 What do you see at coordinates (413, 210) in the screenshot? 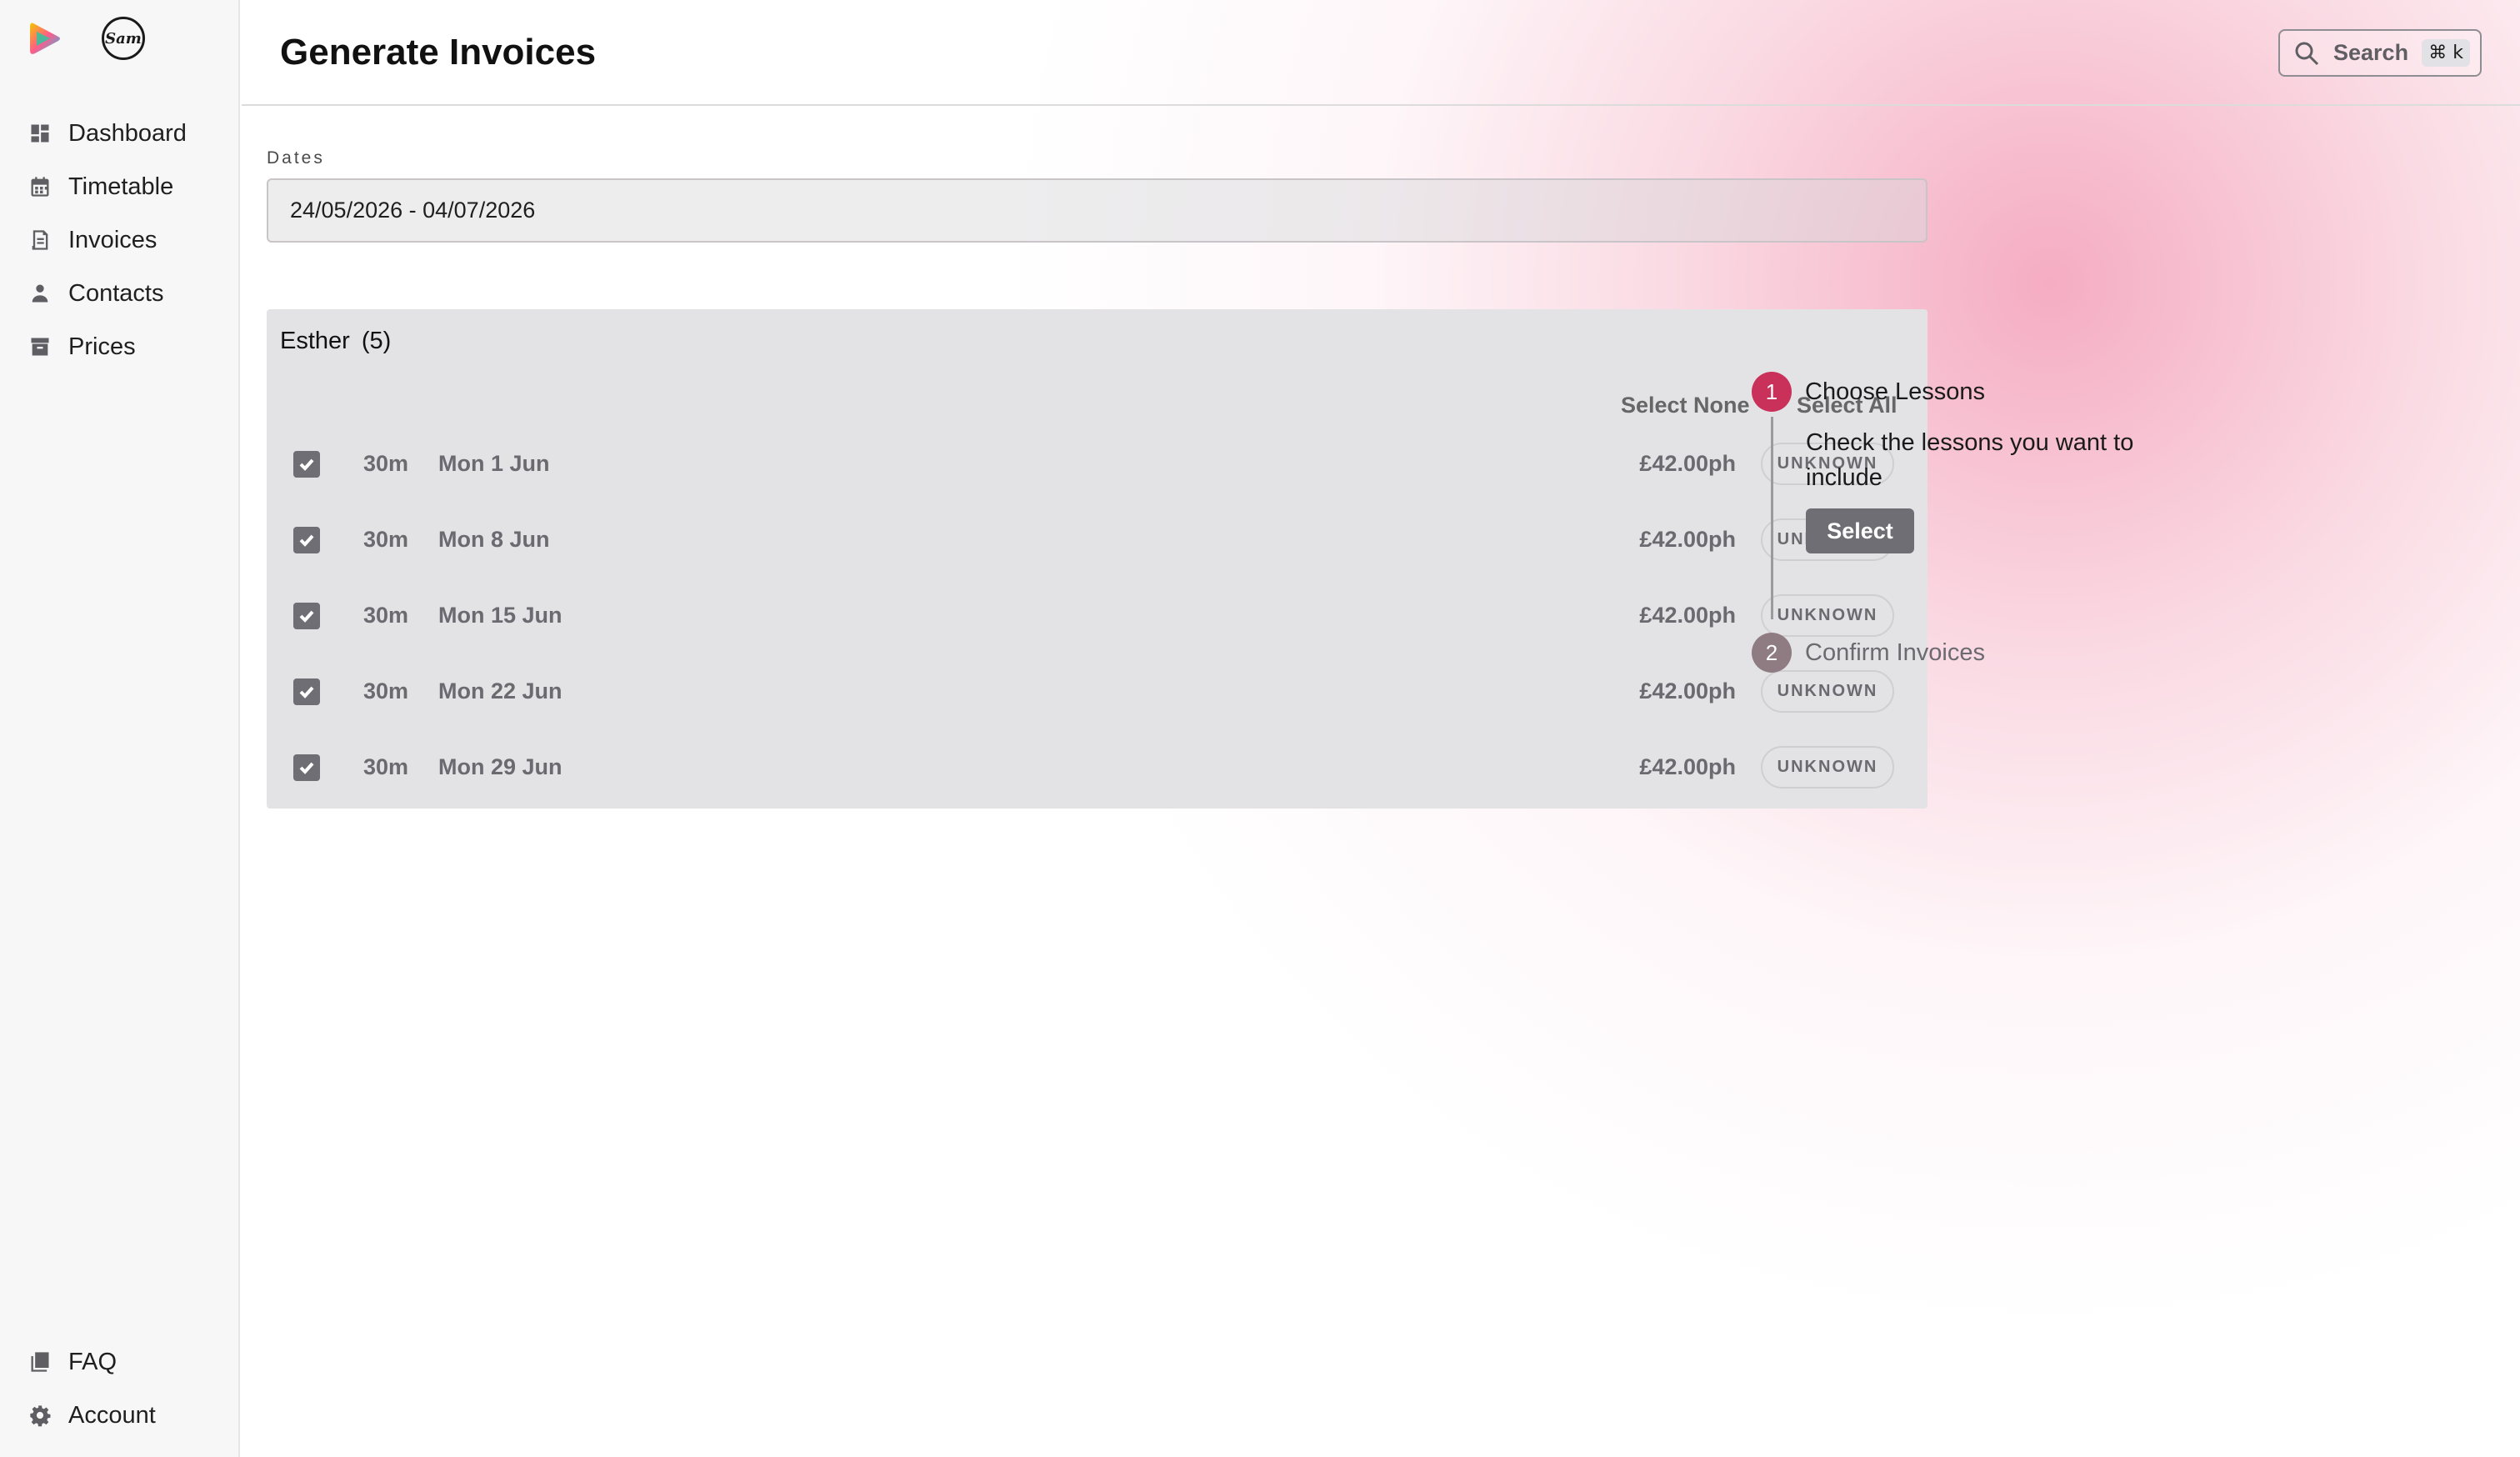
I see `dates-value: 24/05/2026 - 04/07/2026` at bounding box center [413, 210].